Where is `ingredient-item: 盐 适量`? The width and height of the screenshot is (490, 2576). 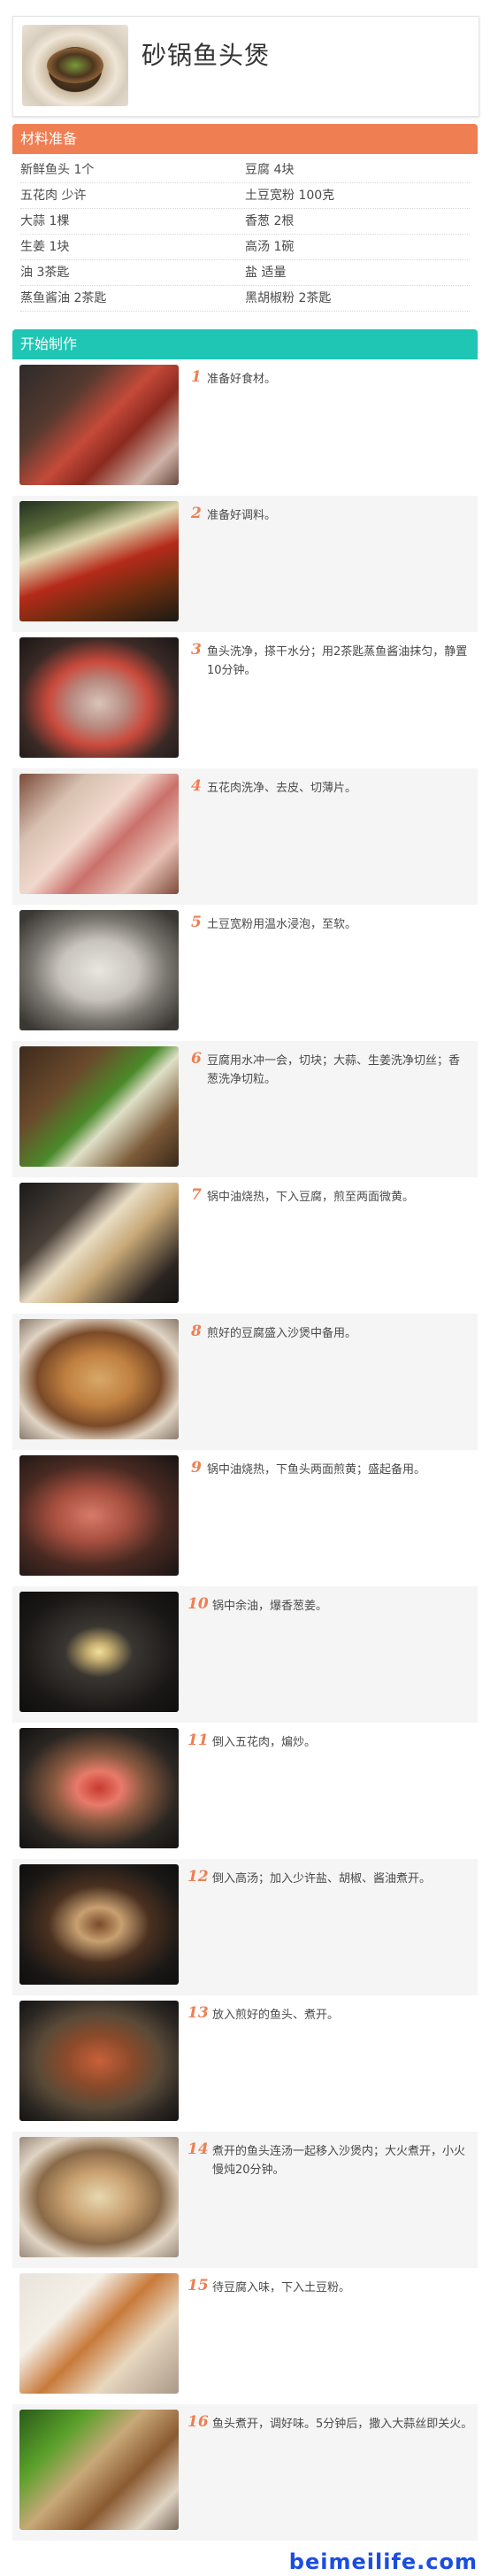 ingredient-item: 盐 适量 is located at coordinates (266, 273).